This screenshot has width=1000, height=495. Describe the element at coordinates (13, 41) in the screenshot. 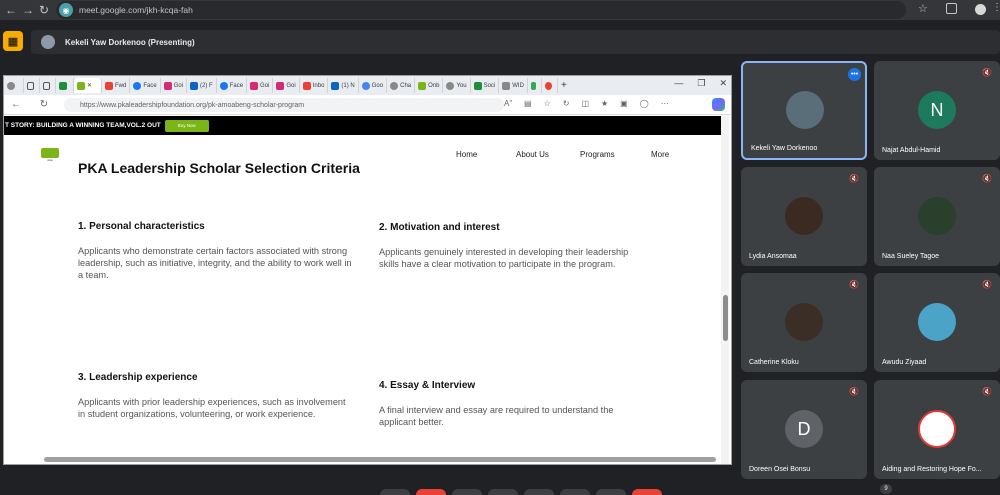

I see `meet-logo-icon: ▦` at that location.